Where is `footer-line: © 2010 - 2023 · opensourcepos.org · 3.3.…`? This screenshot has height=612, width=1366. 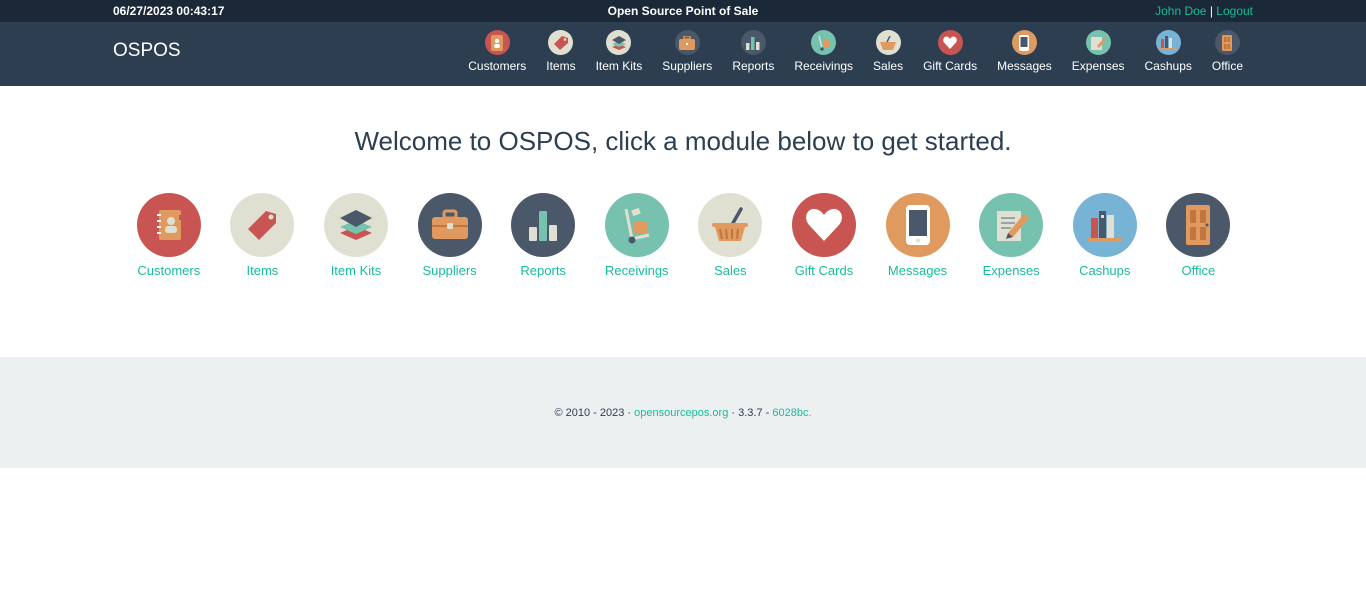
footer-line: © 2010 - 2023 · opensourcepos.org · 3.3.… is located at coordinates (683, 413).